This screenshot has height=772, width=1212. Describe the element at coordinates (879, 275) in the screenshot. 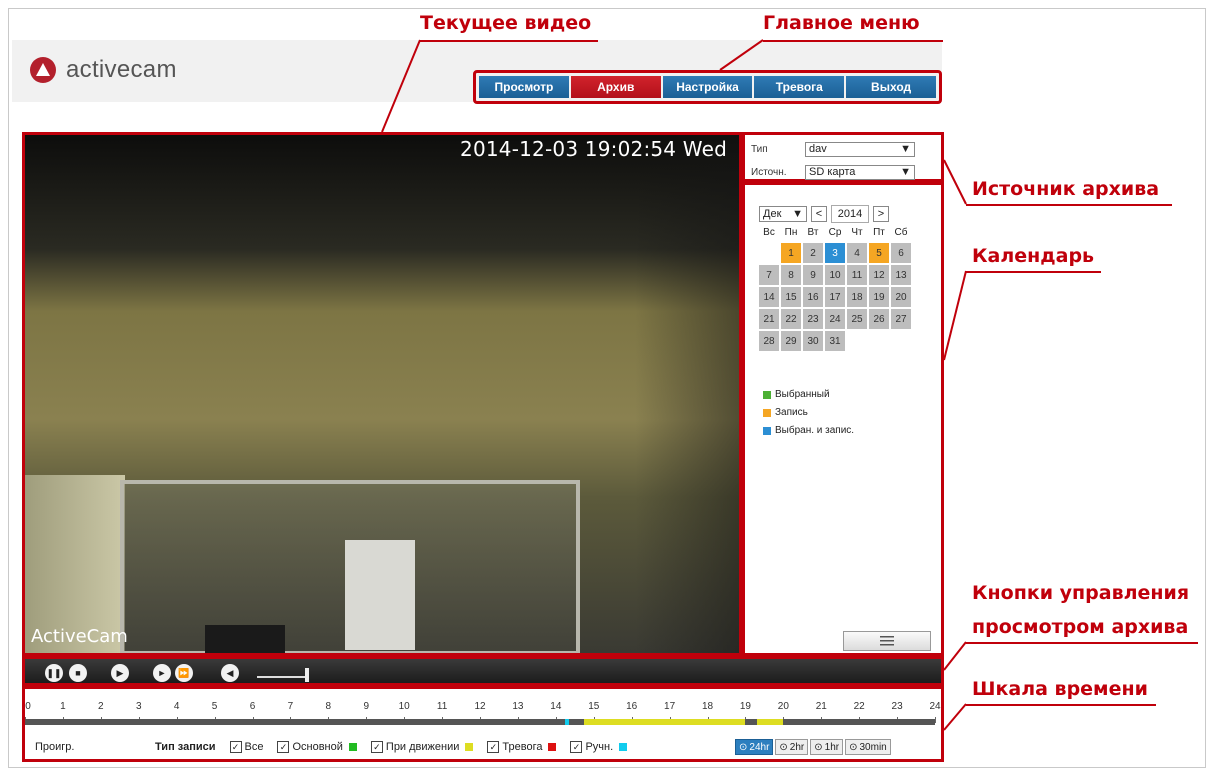

I see `calendar-day: 12` at that location.